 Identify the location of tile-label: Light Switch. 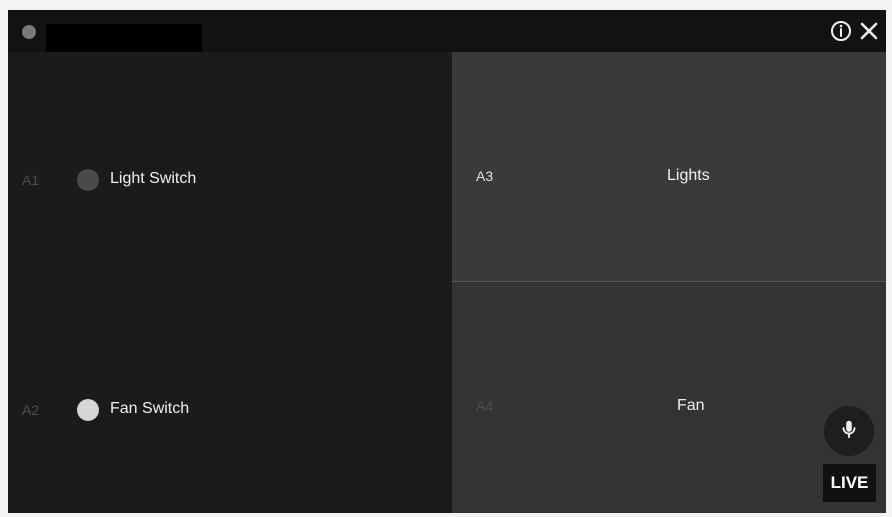
(153, 178).